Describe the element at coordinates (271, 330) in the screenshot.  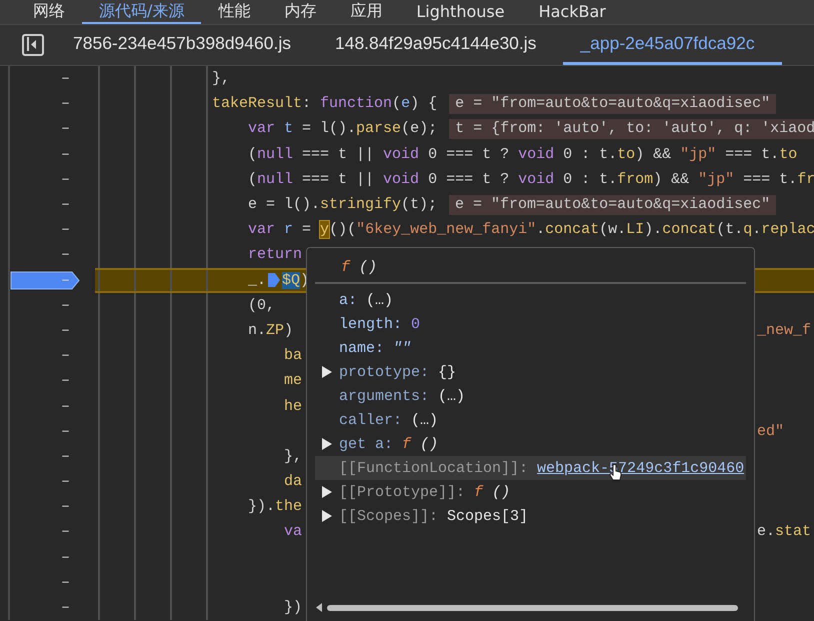
I see `code-line: n.ZP)` at that location.